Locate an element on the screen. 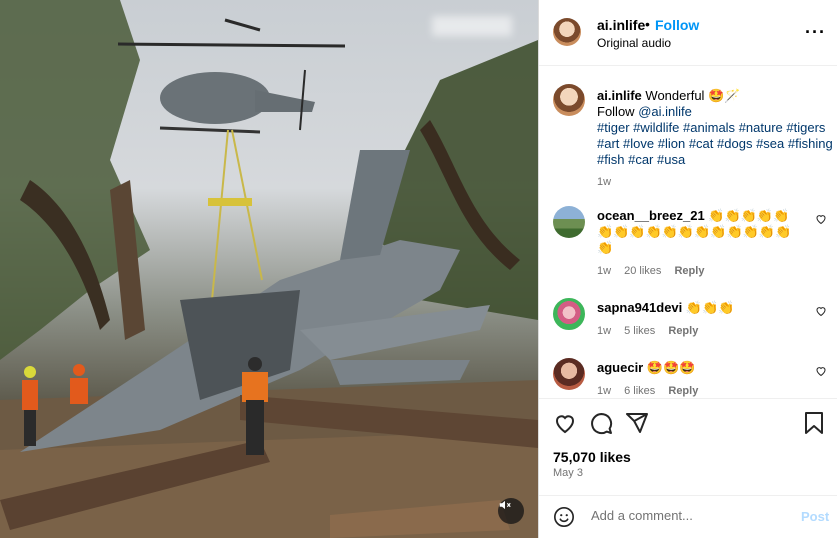 This screenshot has height=540, width=837. caption-follow-prefix: Follow is located at coordinates (616, 111).